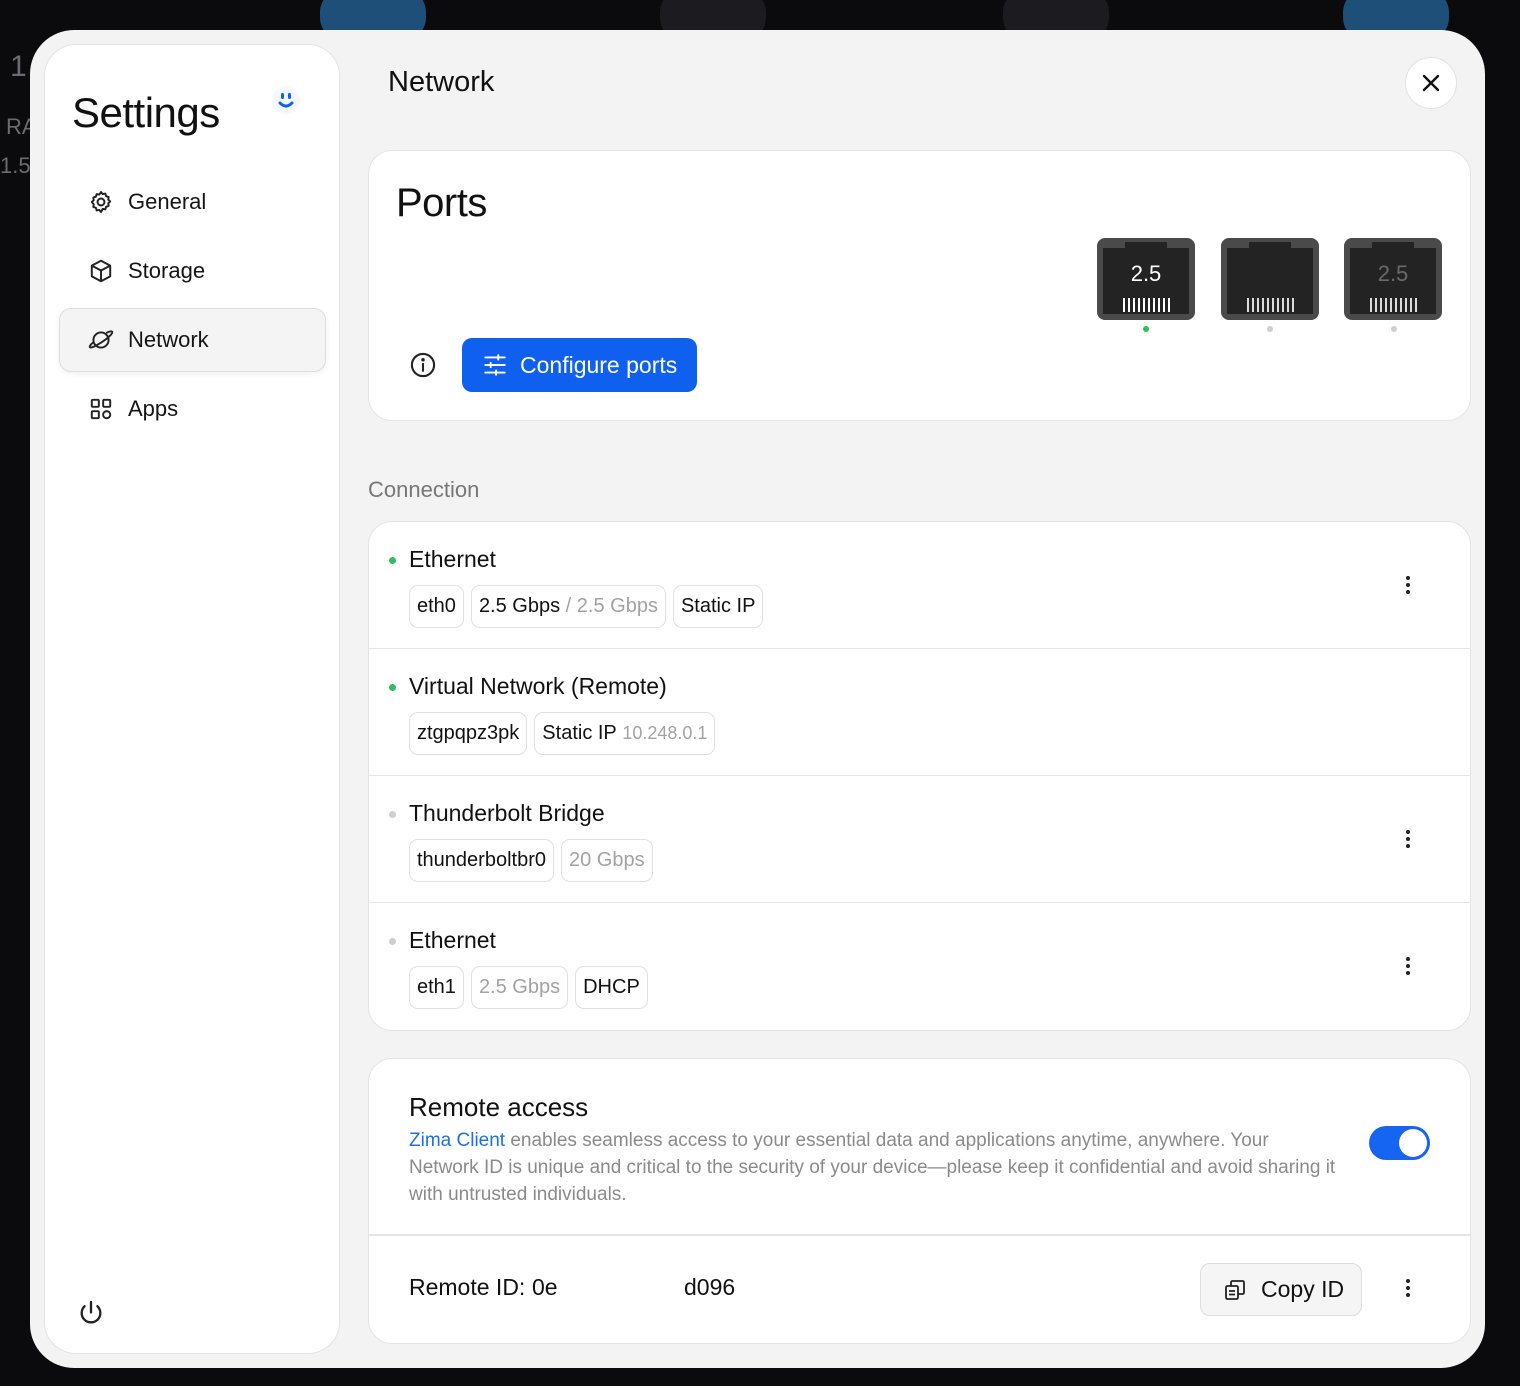 This screenshot has height=1386, width=1520. What do you see at coordinates (168, 339) in the screenshot?
I see `sidebar-item-label: Network` at bounding box center [168, 339].